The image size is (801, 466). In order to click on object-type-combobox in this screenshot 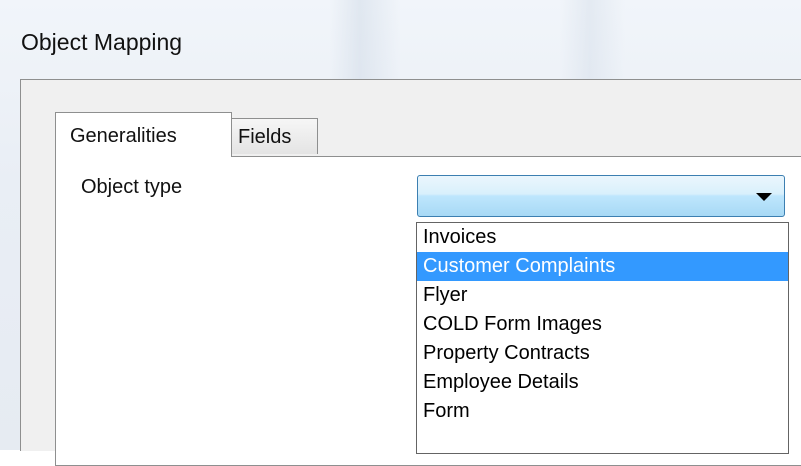, I will do `click(601, 196)`.